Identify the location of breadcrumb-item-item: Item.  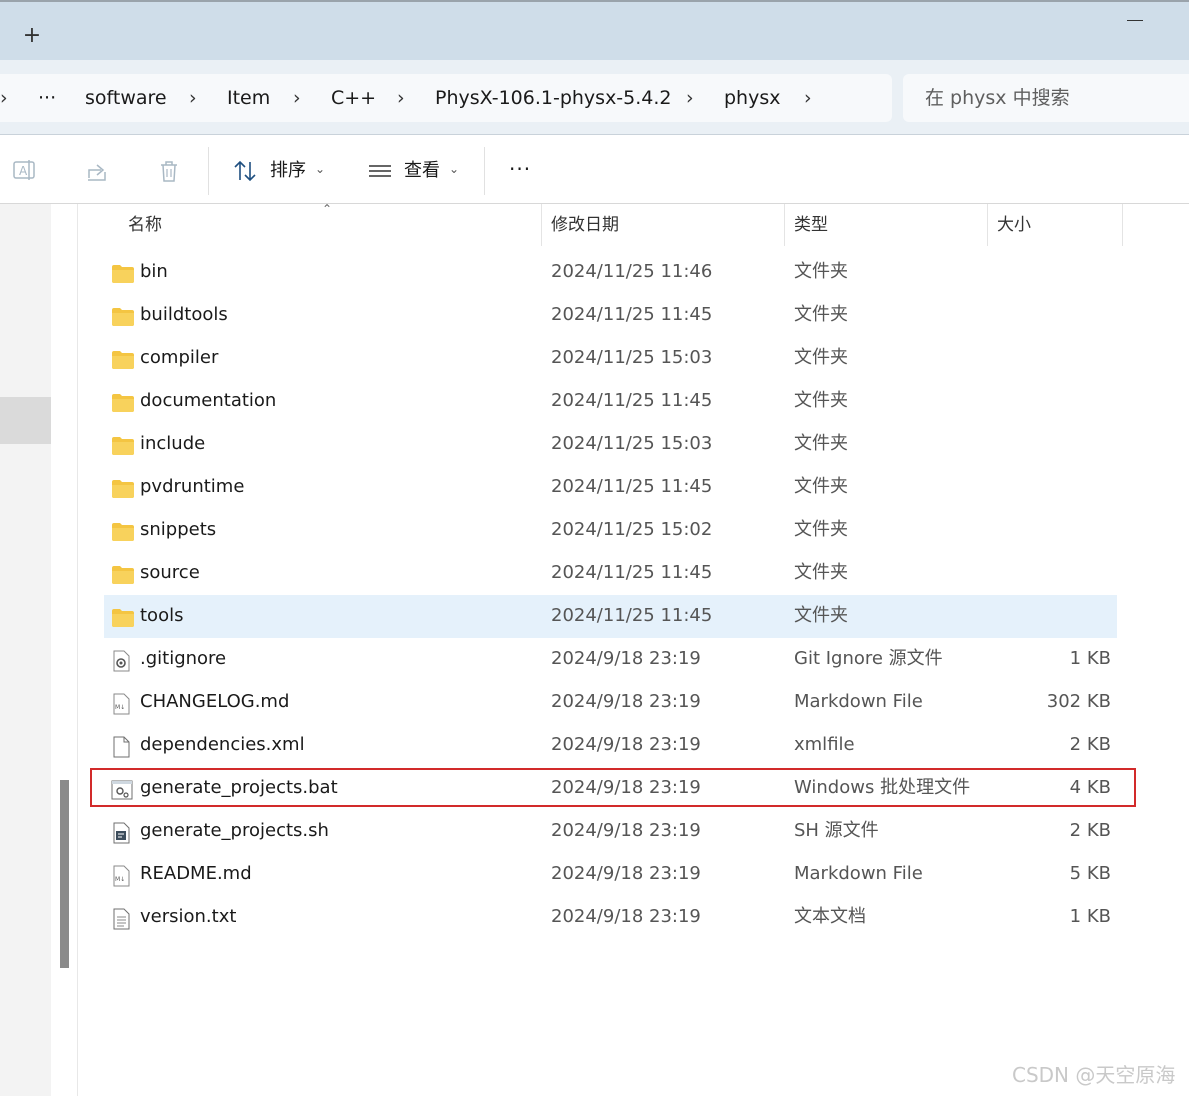
(248, 98).